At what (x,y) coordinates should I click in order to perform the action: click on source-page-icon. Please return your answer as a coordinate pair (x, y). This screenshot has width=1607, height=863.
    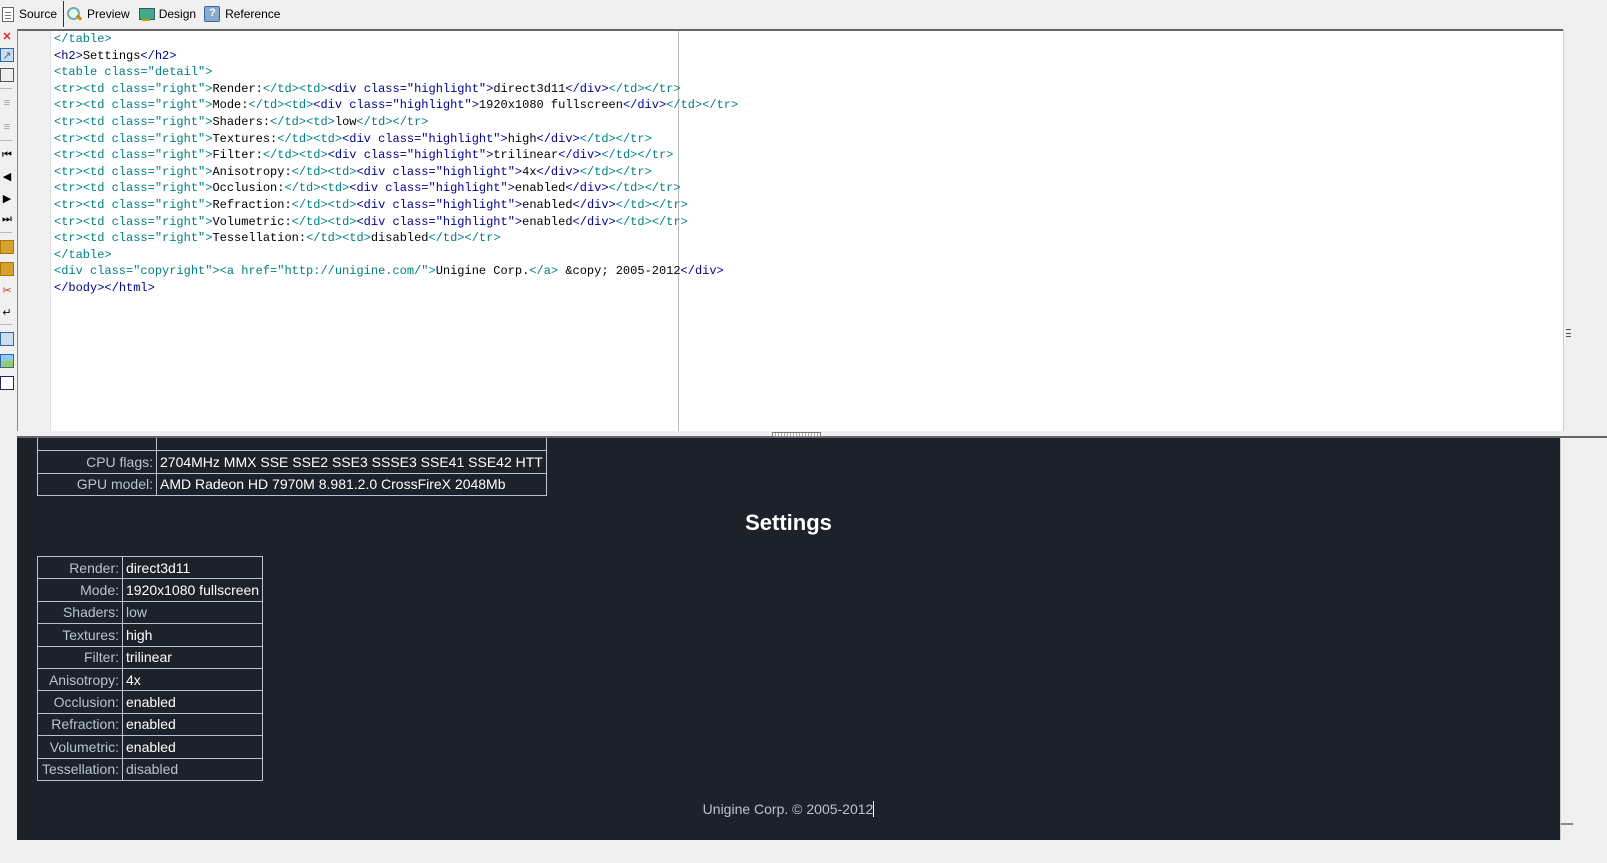
    Looking at the image, I should click on (8, 14).